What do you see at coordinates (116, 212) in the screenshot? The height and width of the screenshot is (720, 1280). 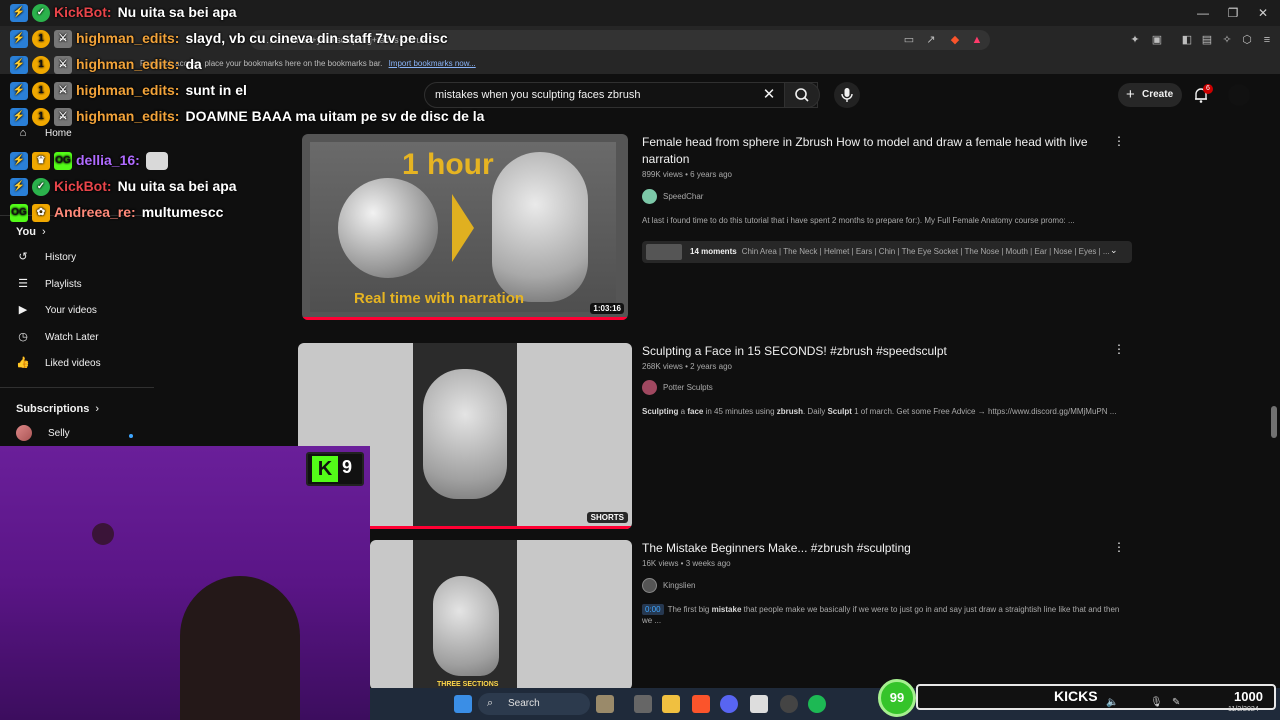 I see `chat-message: OG ✿ Andreea_re: multumescc` at bounding box center [116, 212].